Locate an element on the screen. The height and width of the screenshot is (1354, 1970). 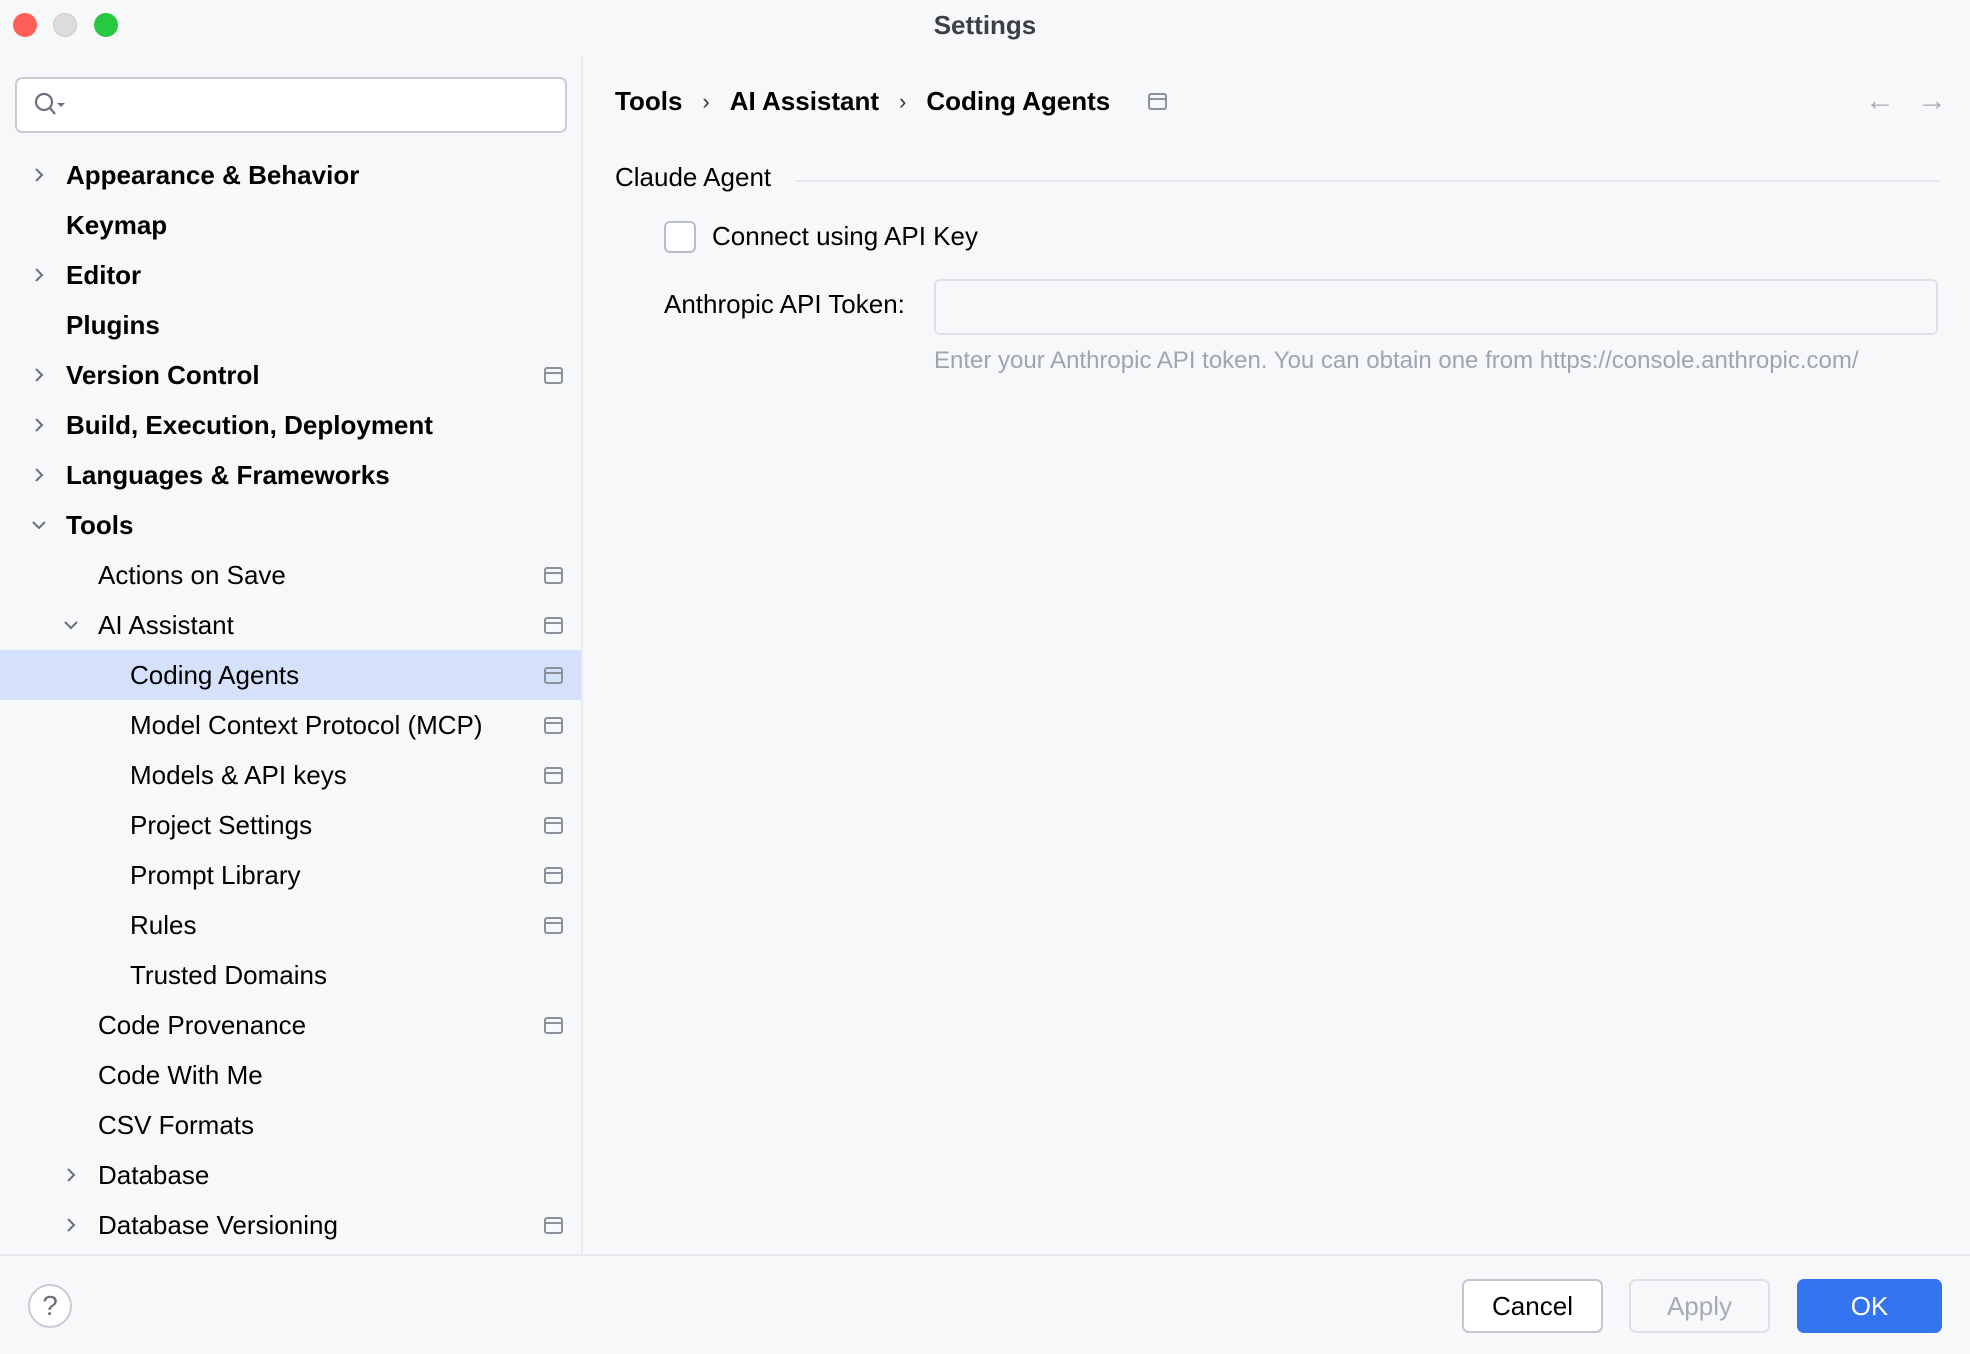
tree-item-label: Model Context Protocol (MCP) is located at coordinates (306, 724).